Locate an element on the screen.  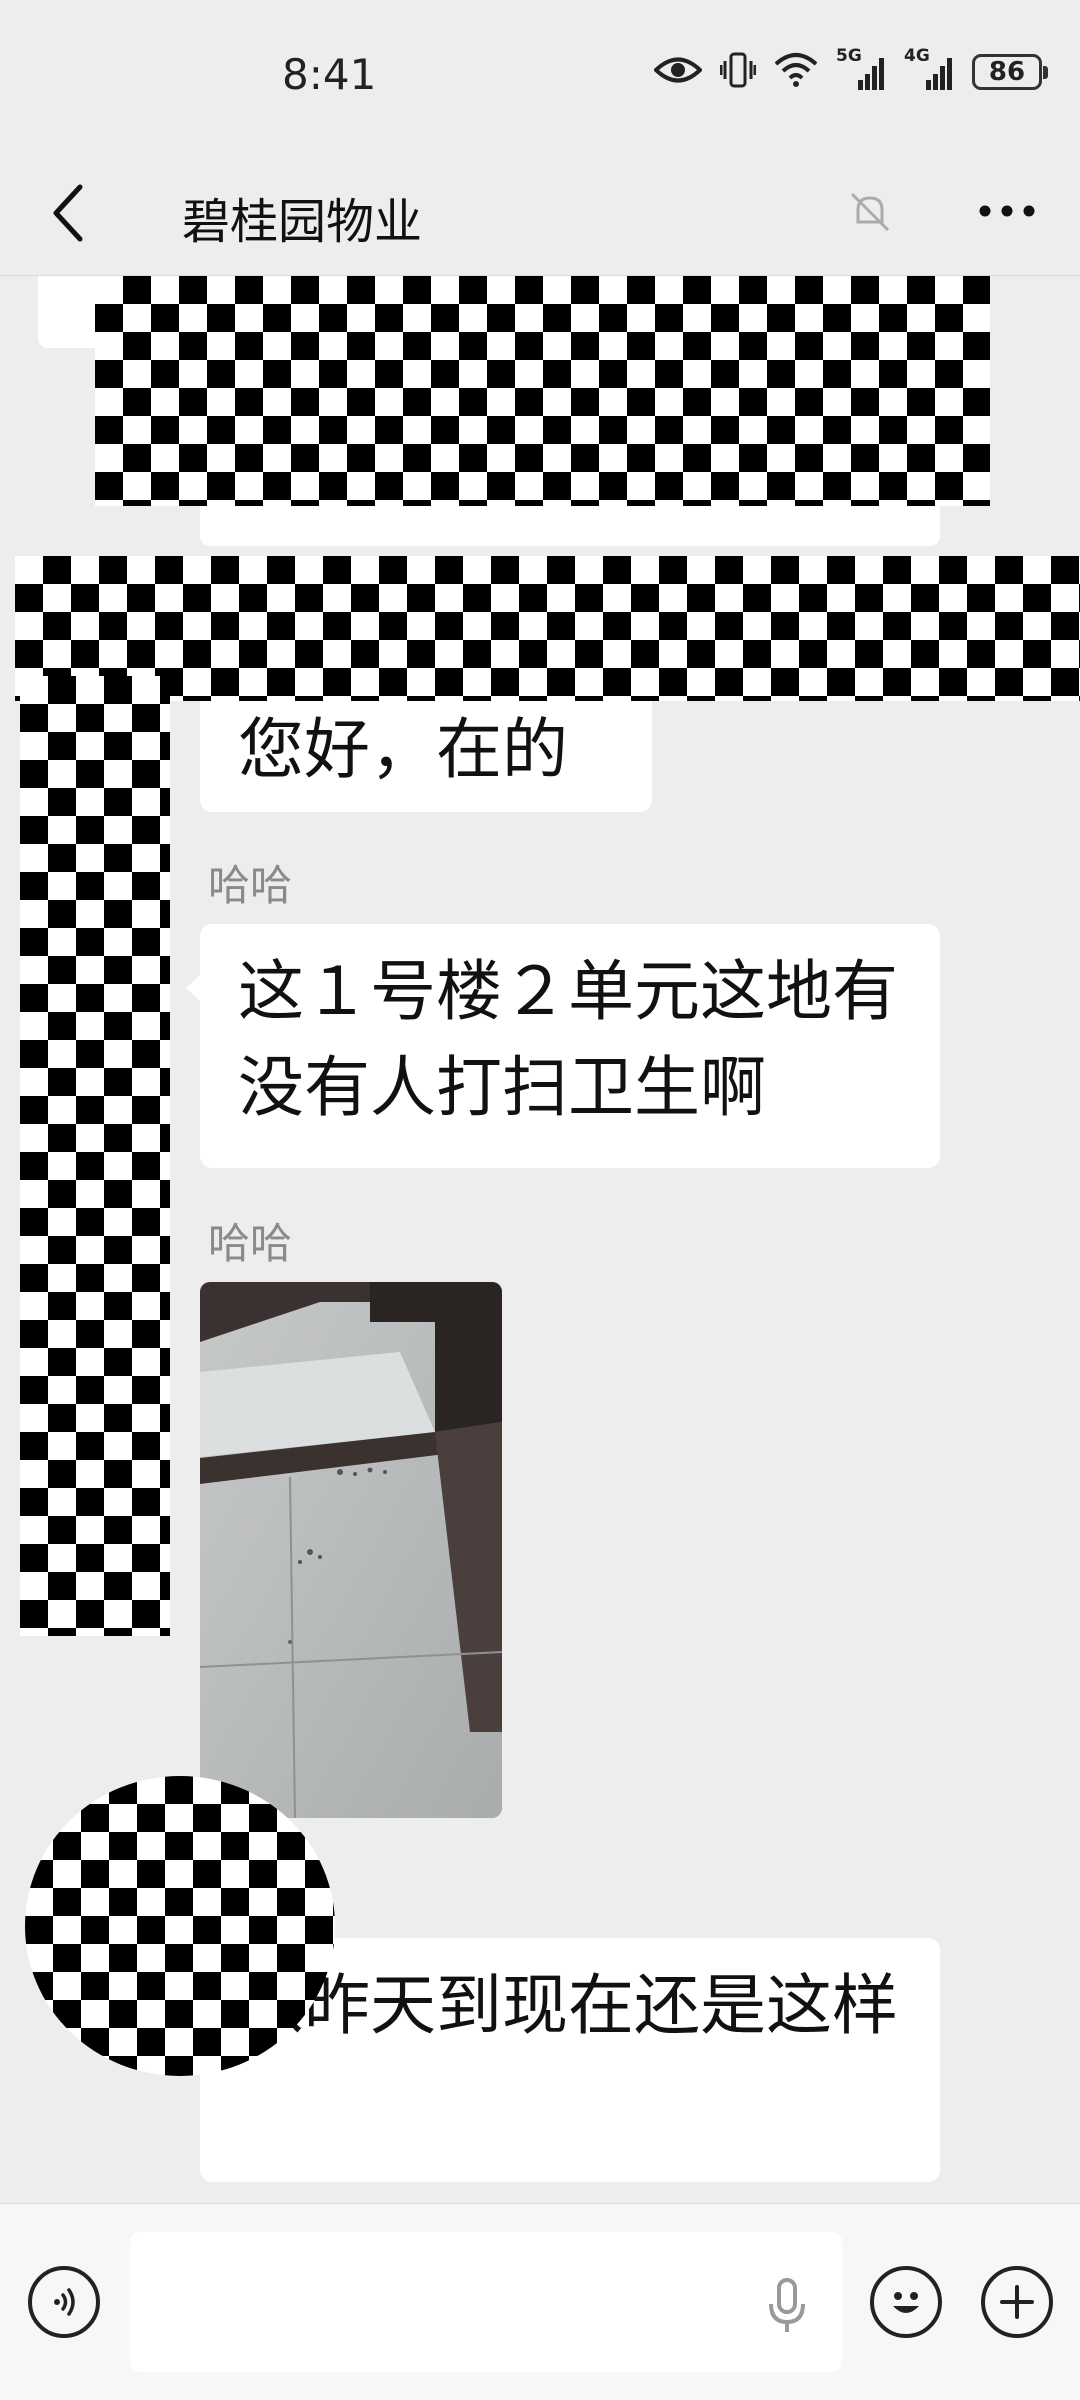
message-text: 从昨天到现在还是这样 is located at coordinates (568, 2005).